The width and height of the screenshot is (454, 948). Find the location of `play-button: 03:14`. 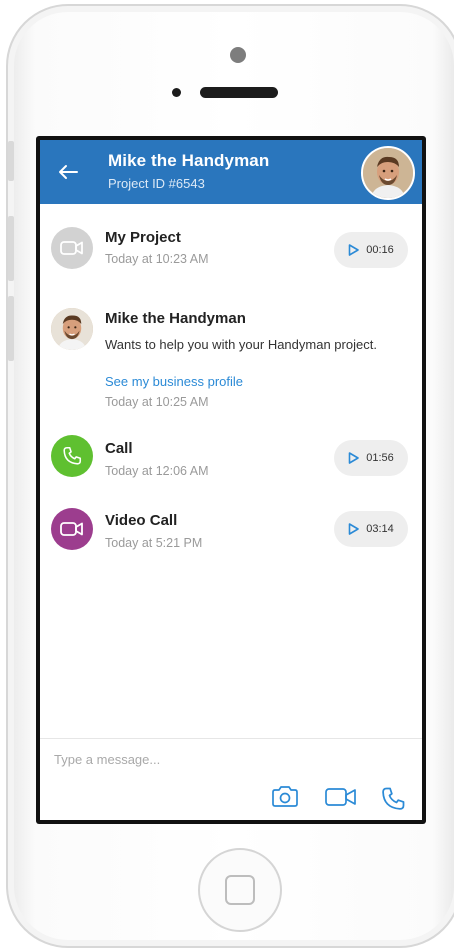

play-button: 03:14 is located at coordinates (371, 529).